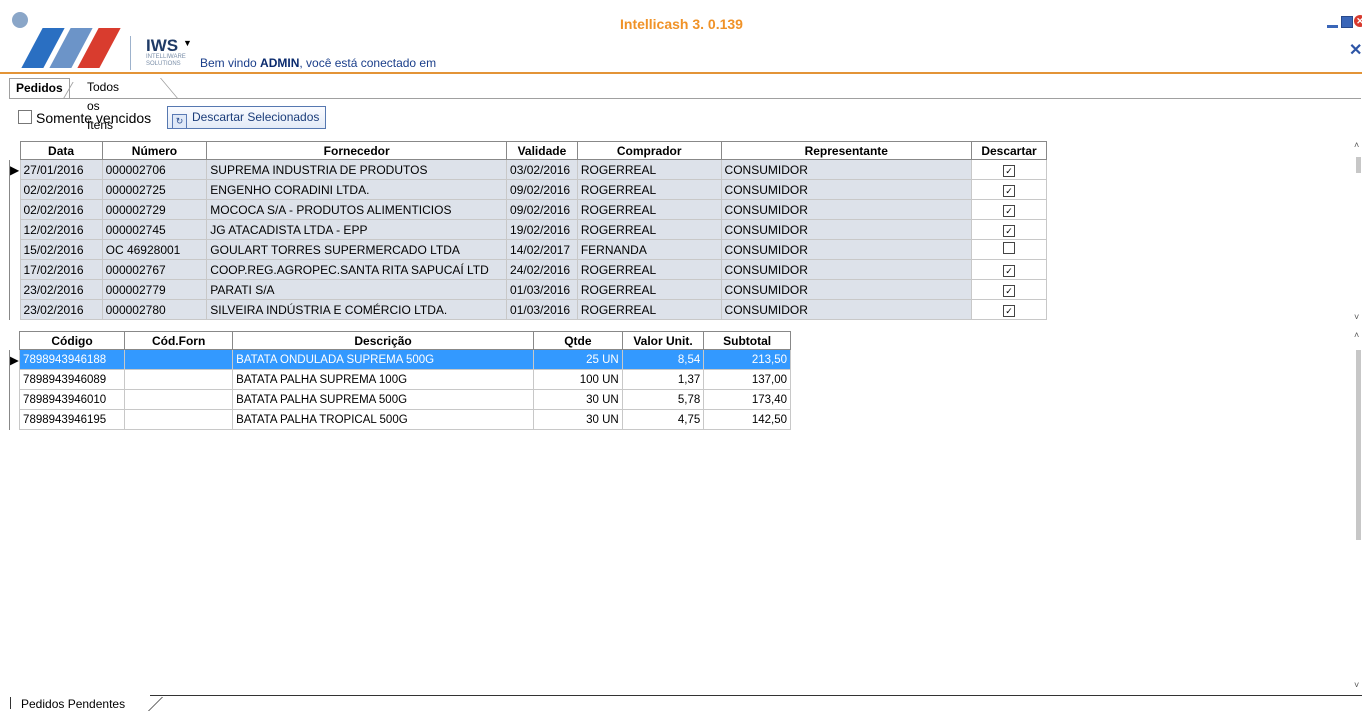  What do you see at coordinates (154, 249) in the screenshot?
I see `order-cell-numero: OC 46928001` at bounding box center [154, 249].